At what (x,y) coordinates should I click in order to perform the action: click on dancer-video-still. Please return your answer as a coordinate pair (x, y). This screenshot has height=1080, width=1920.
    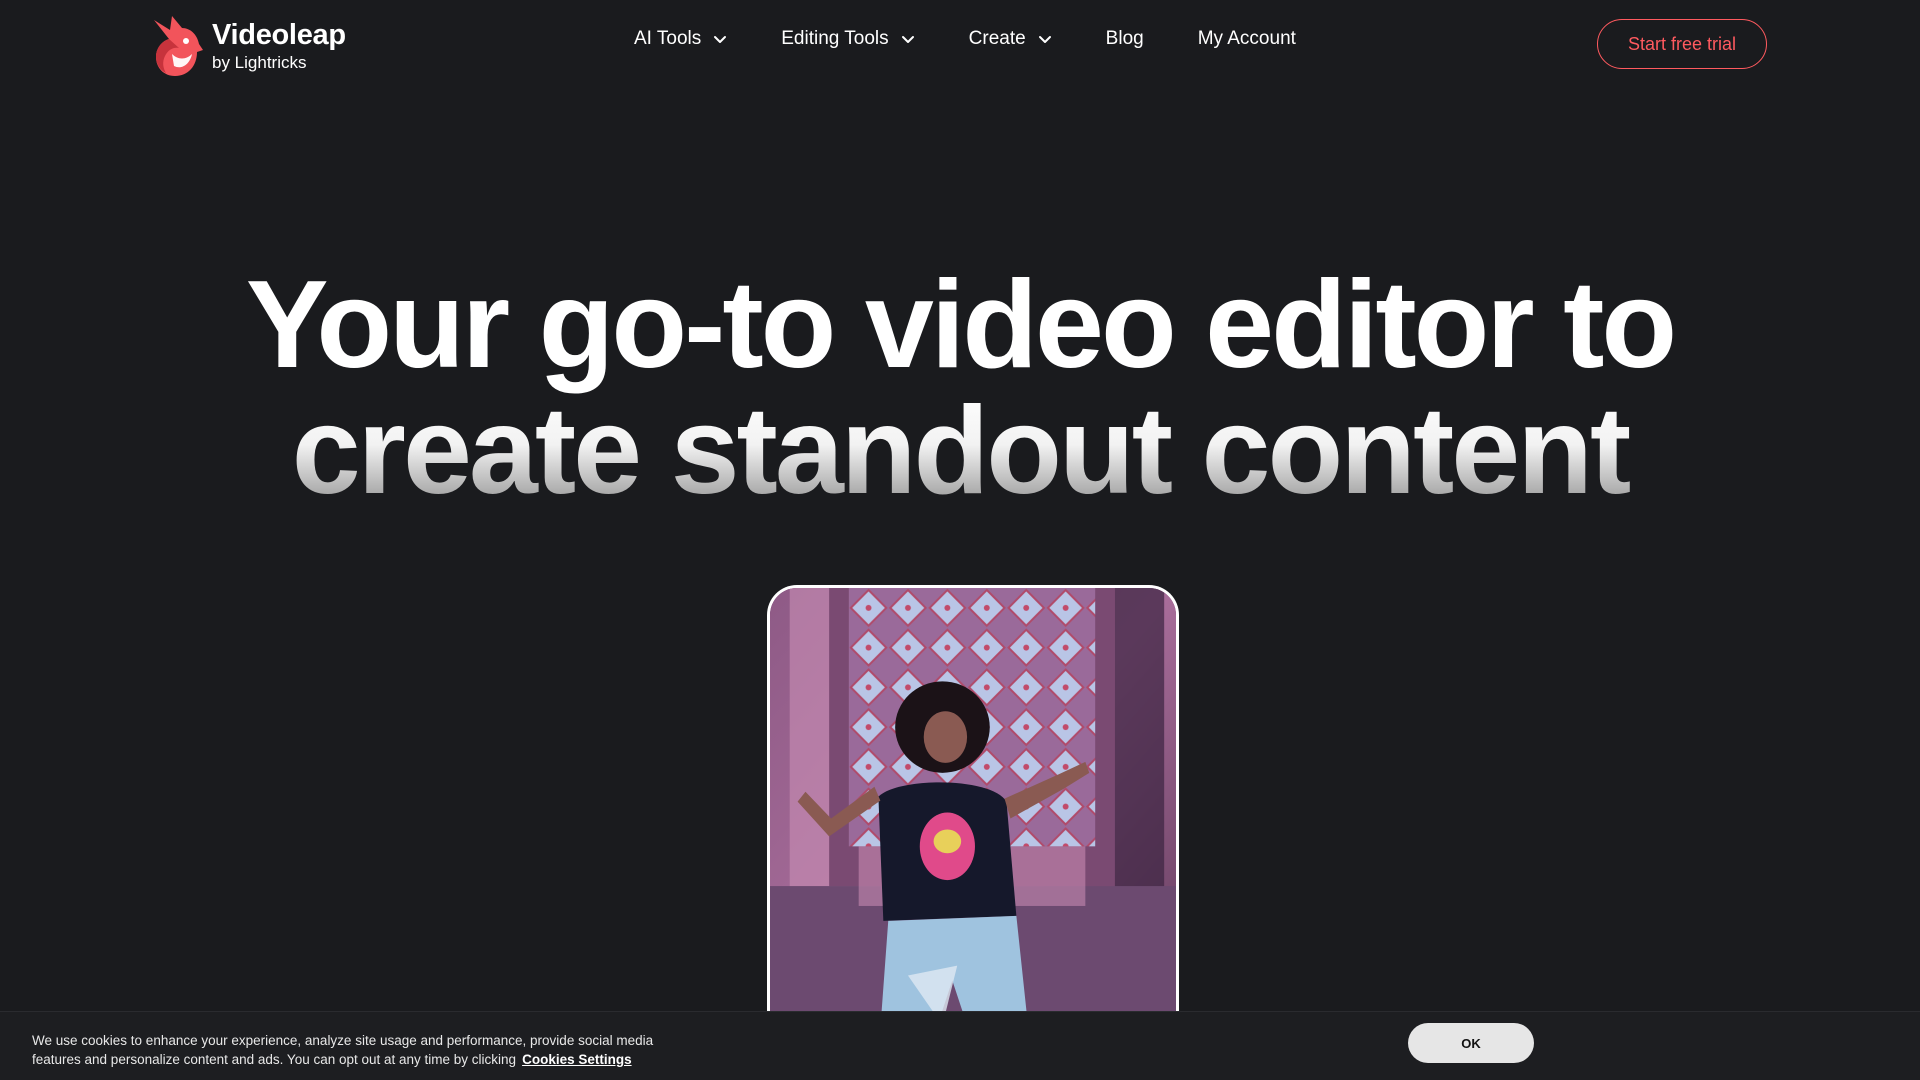
    Looking at the image, I should click on (973, 821).